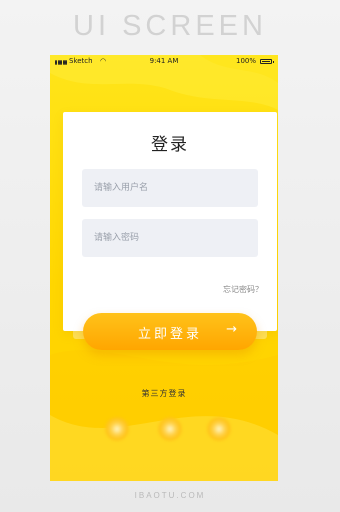 The image size is (340, 512). What do you see at coordinates (170, 188) in the screenshot?
I see `username-input` at bounding box center [170, 188].